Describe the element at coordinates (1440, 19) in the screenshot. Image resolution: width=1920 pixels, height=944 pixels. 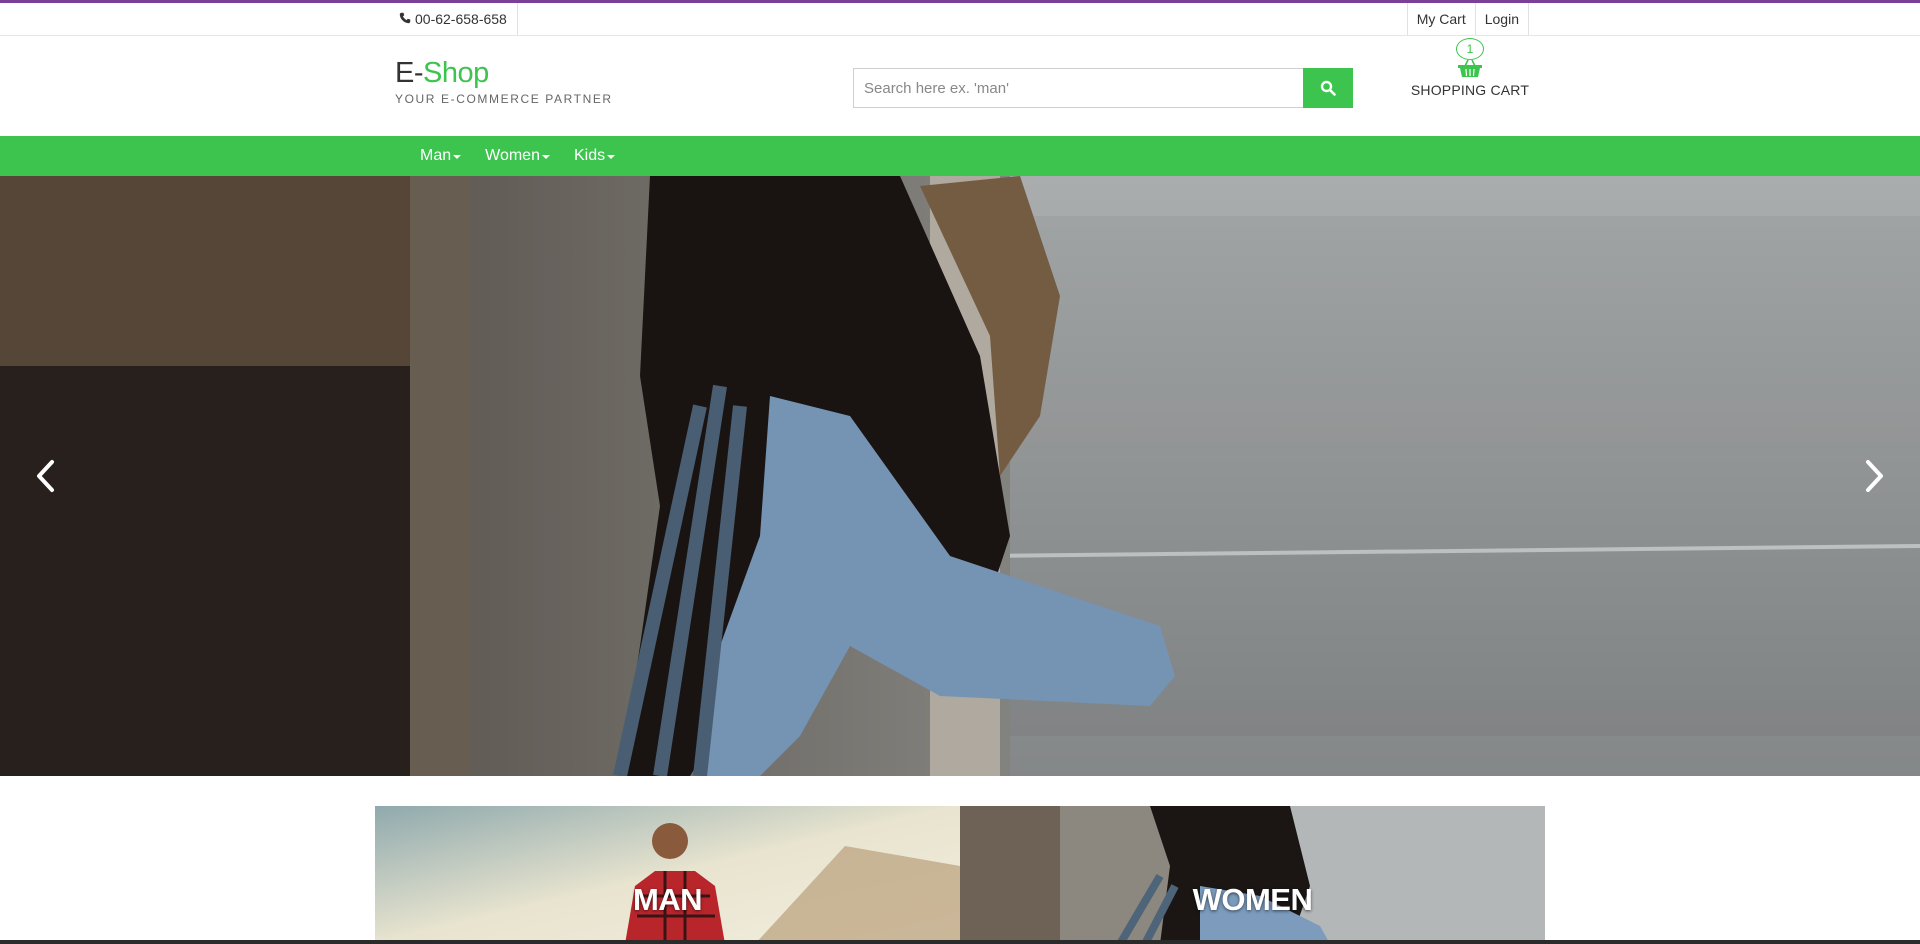
I see `my-cart-link: My Cart` at that location.